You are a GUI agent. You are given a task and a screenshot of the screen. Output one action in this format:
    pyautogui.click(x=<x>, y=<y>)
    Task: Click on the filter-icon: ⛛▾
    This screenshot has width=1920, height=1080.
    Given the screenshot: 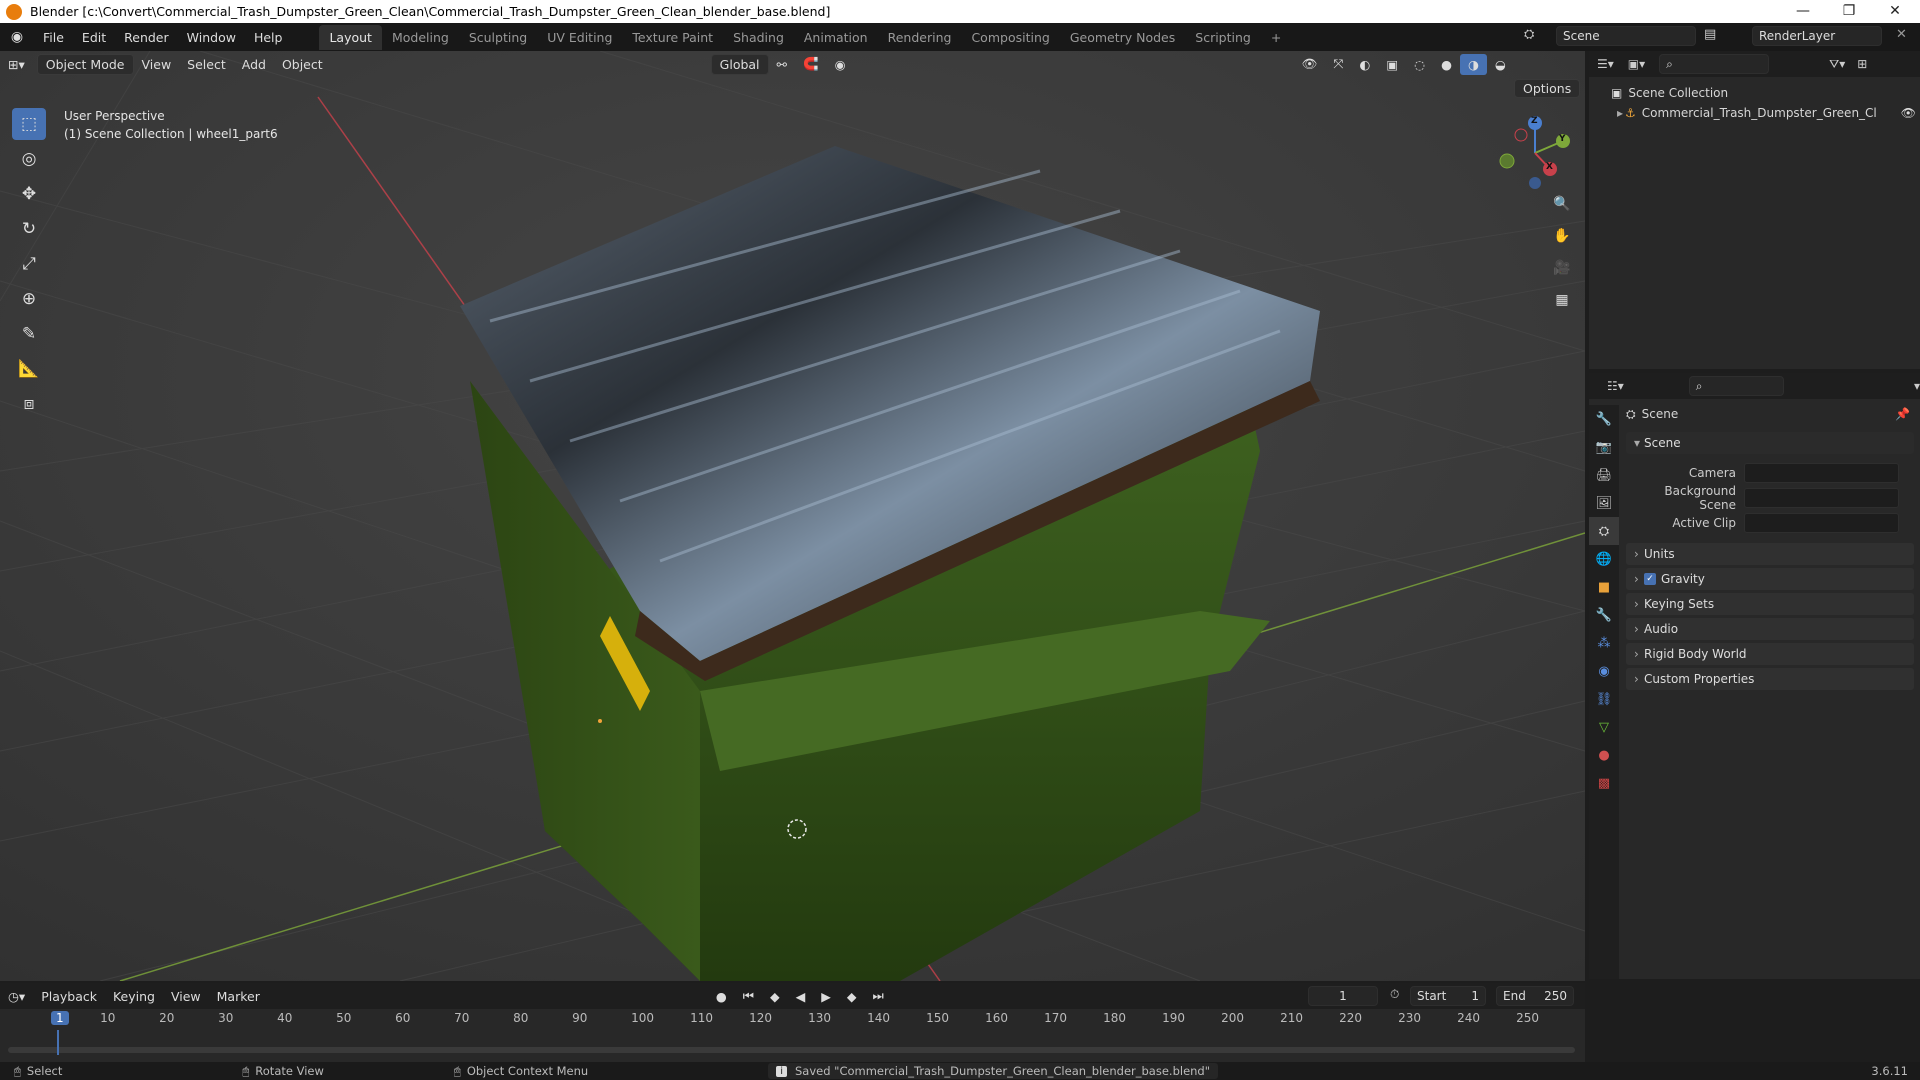 What is the action you would take?
    pyautogui.click(x=1837, y=64)
    